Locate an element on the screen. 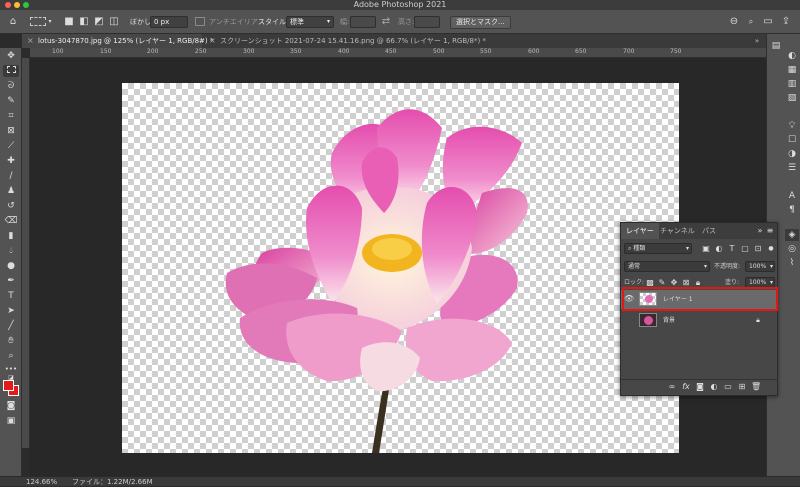  blur-tool-icon: 💧︎ is located at coordinates (11, 251).